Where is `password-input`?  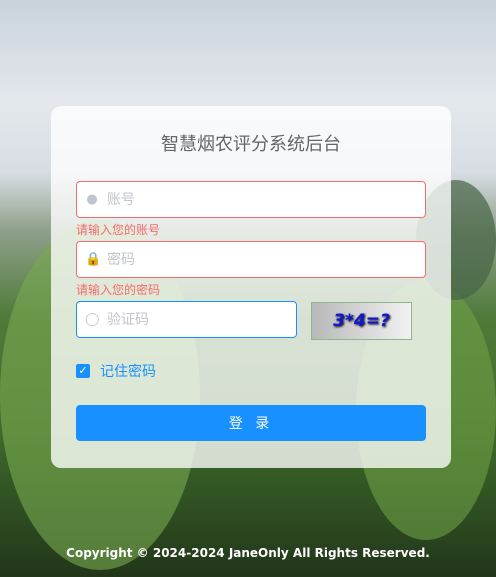
password-input is located at coordinates (246, 259).